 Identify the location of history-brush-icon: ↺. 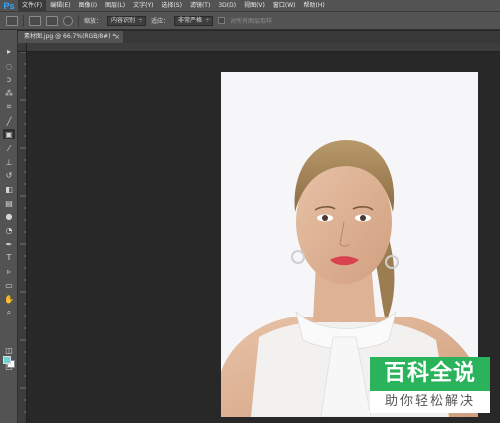
(9, 175).